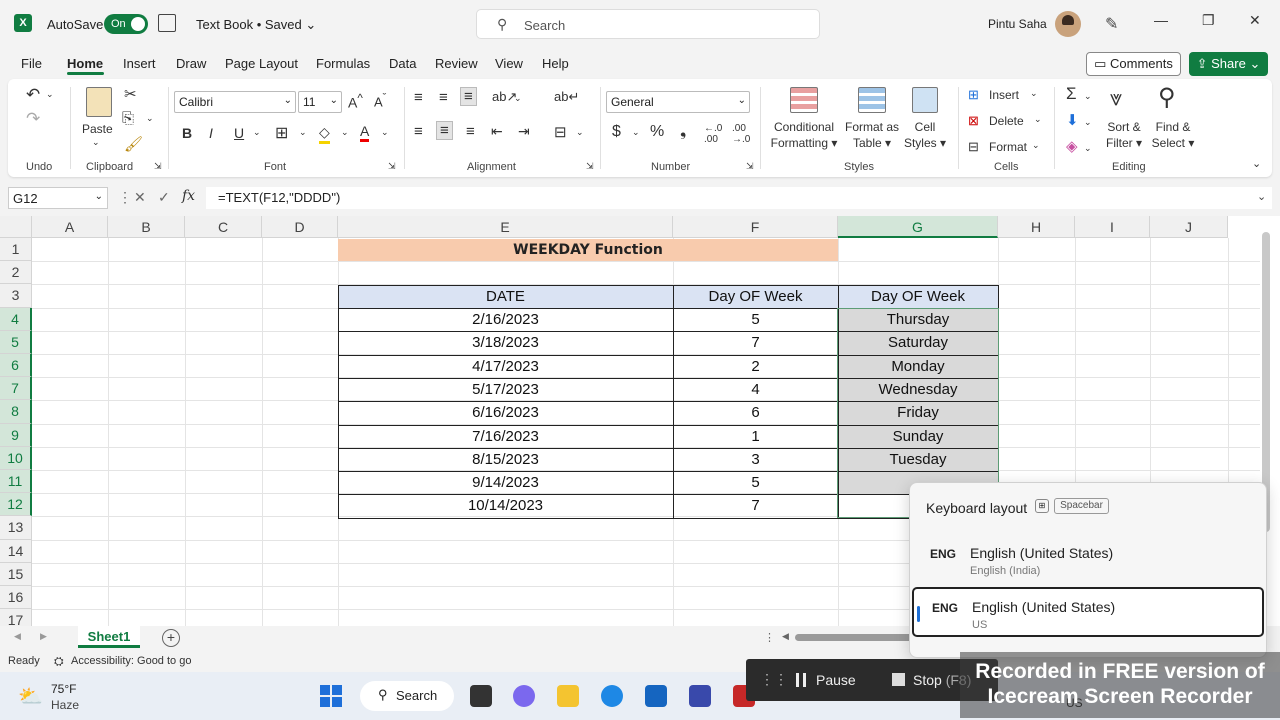 The image size is (1280, 720). Describe the element at coordinates (505, 227) in the screenshot. I see `column-header-e: E` at that location.